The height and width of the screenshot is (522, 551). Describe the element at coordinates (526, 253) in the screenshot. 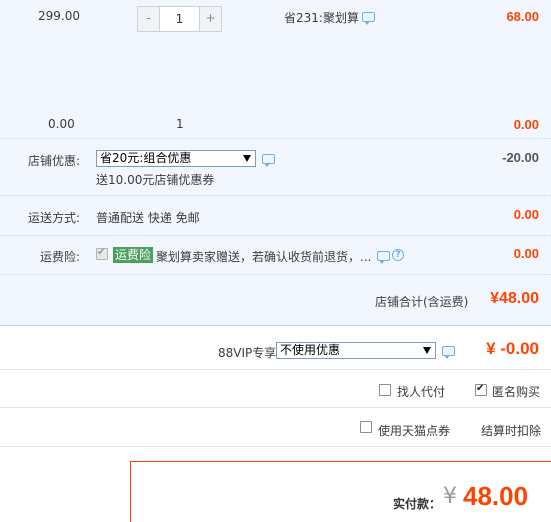

I see `insurance-amount: 0.00` at that location.